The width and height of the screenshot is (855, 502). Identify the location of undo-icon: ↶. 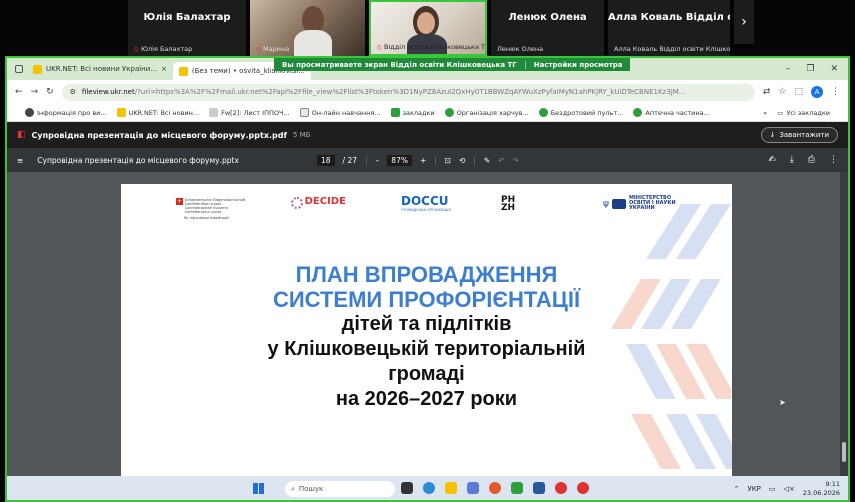
(501, 160).